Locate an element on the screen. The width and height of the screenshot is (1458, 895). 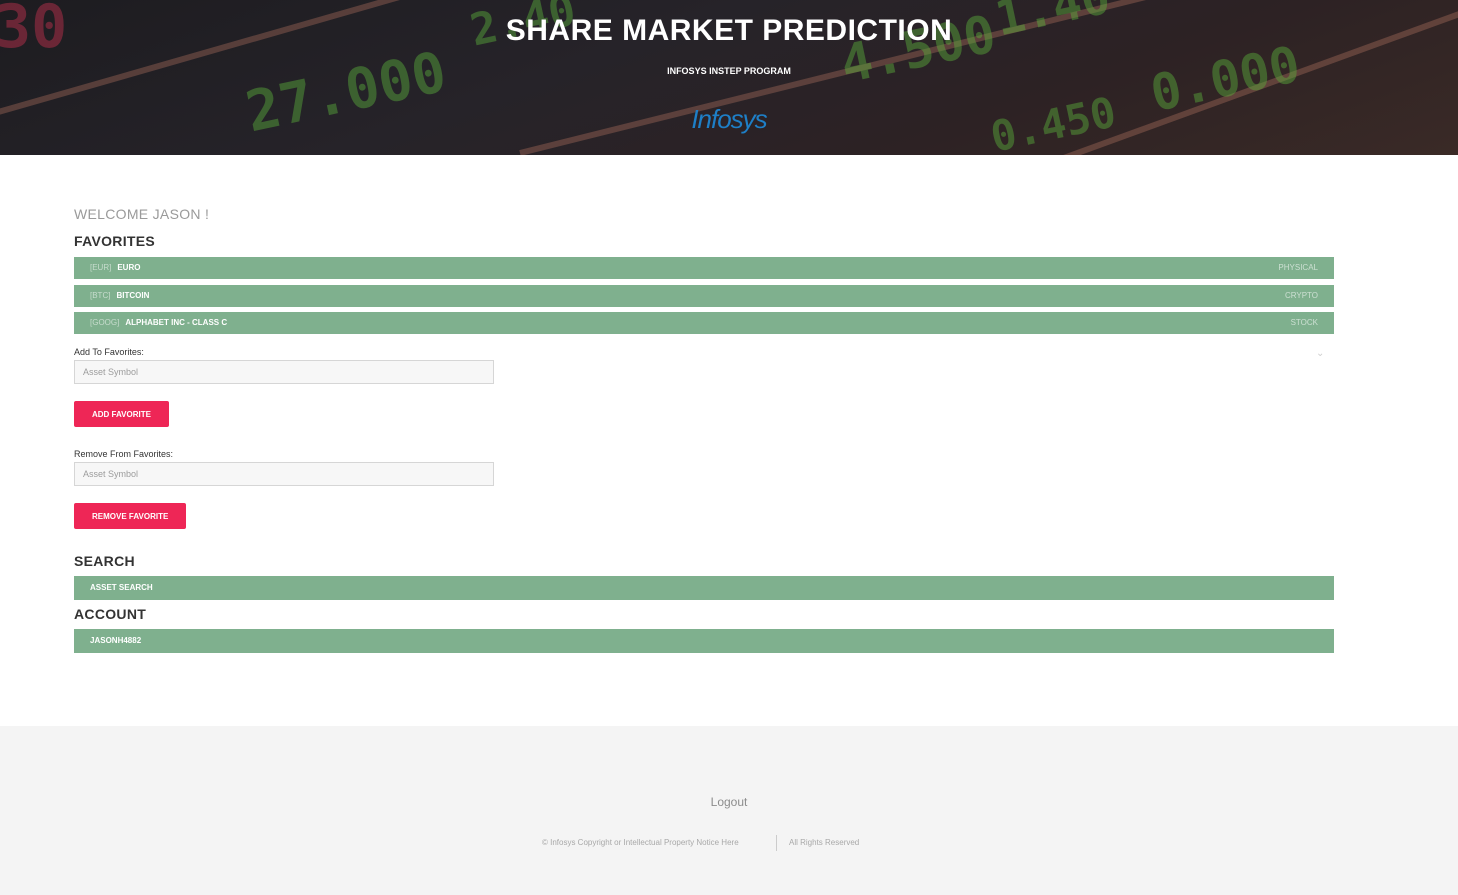
page-title: SHARE MARKET PREDICTION is located at coordinates (729, 30).